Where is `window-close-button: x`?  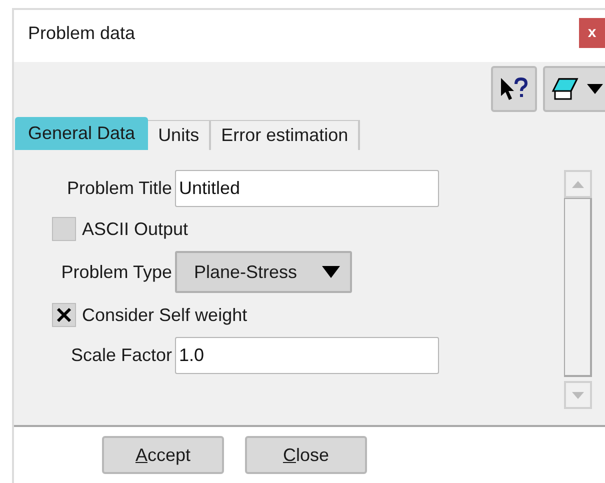 window-close-button: x is located at coordinates (592, 33).